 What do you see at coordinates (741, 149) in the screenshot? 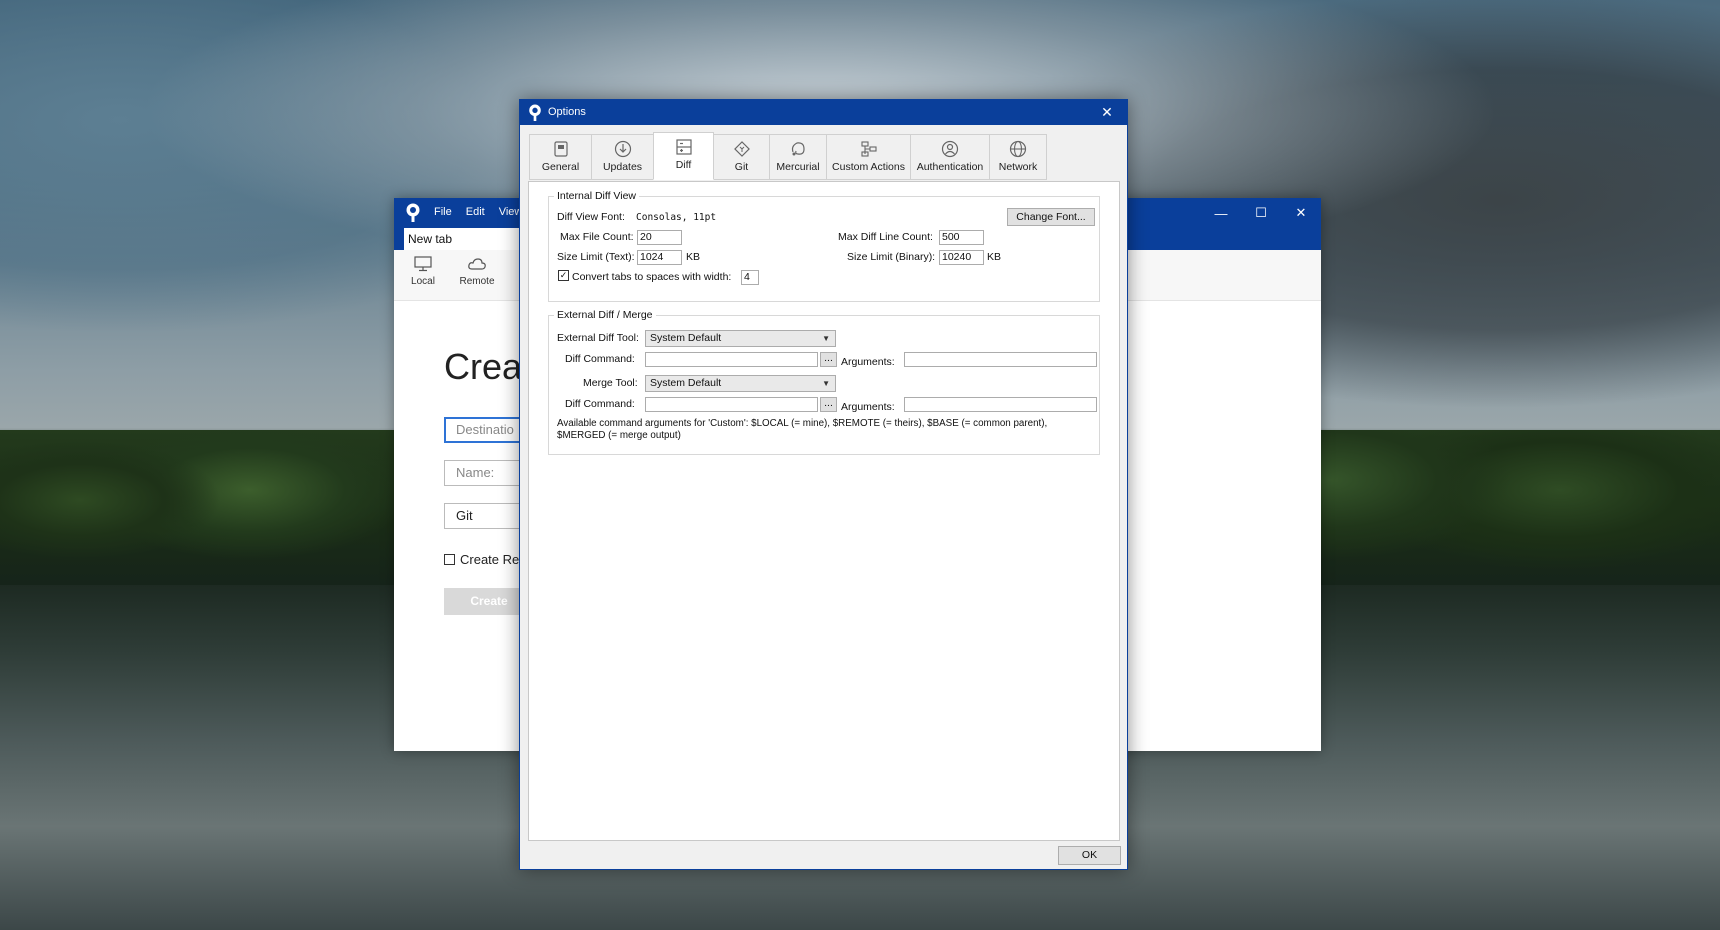
I see `git-icon` at bounding box center [741, 149].